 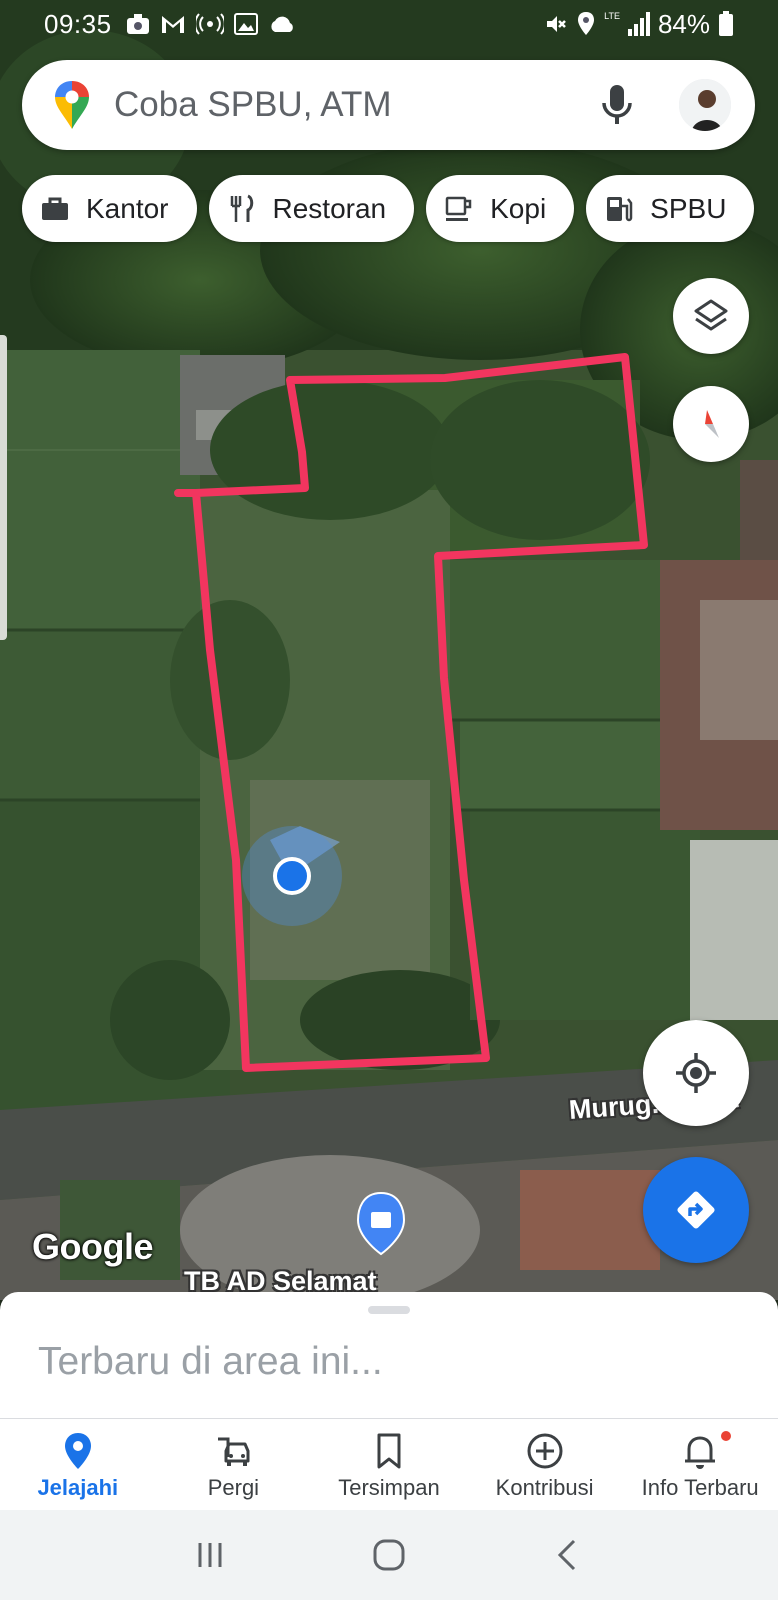 I want to click on home-icon, so click(x=389, y=1555).